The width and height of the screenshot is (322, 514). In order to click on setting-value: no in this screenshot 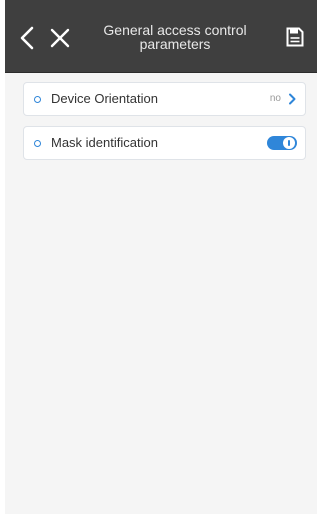, I will do `click(275, 98)`.